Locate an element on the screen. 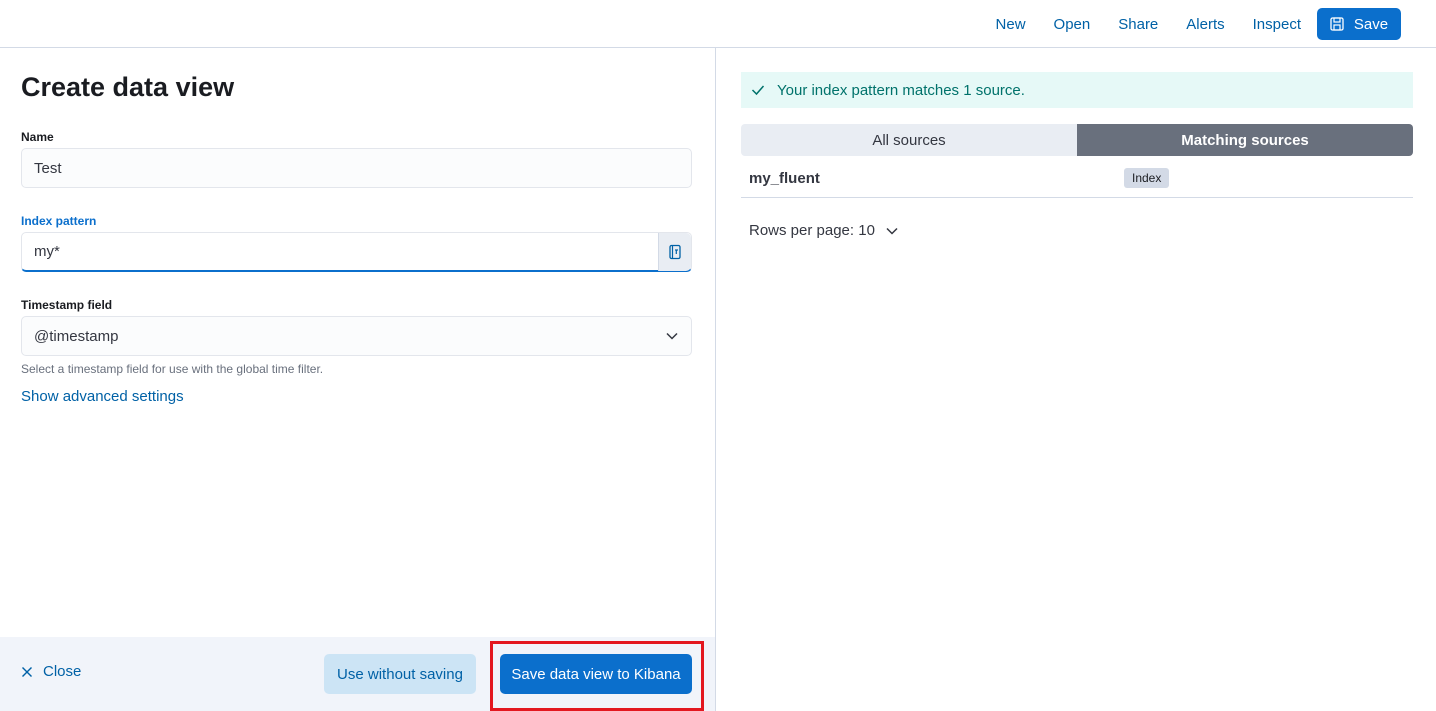  source-name: my_fluent is located at coordinates (784, 178).